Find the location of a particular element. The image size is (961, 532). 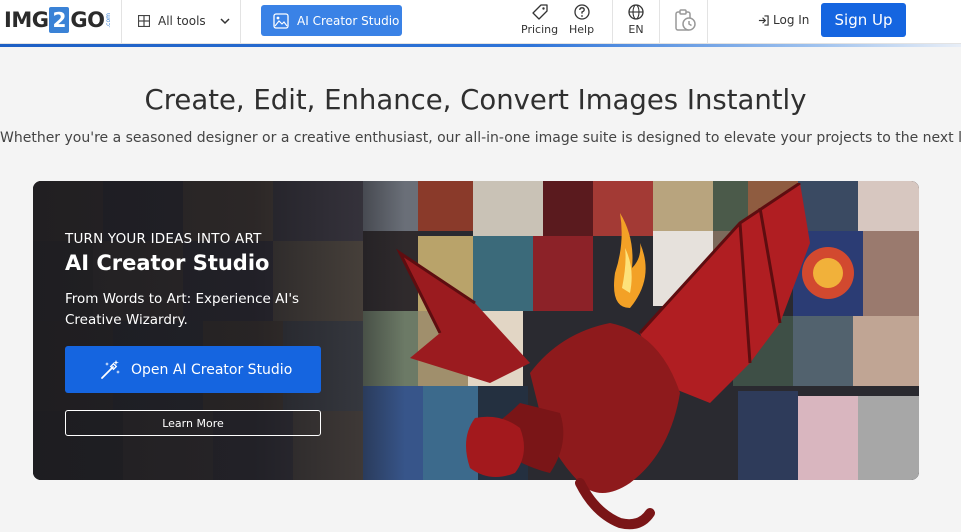

ai-creator-studio-button: AI Creator Studio is located at coordinates (331, 20).